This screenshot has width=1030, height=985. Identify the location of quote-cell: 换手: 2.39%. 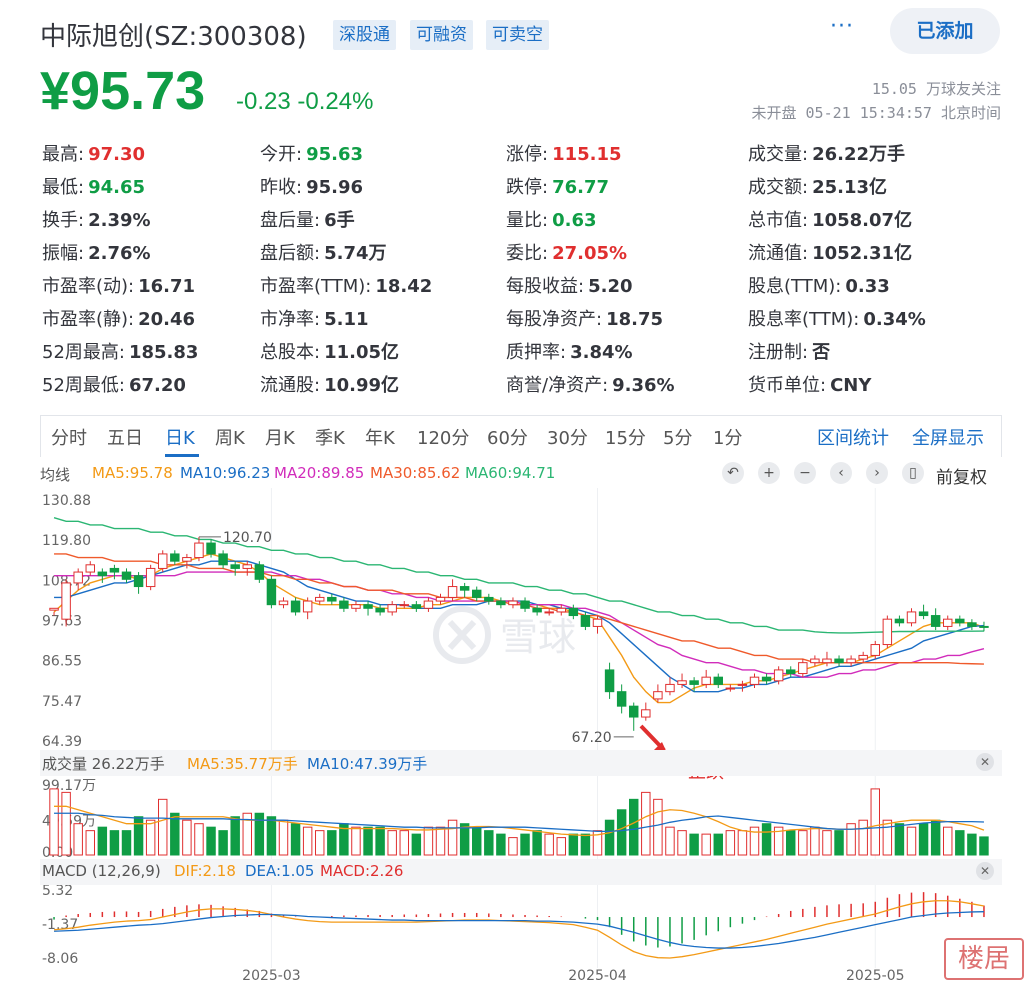
(96, 219).